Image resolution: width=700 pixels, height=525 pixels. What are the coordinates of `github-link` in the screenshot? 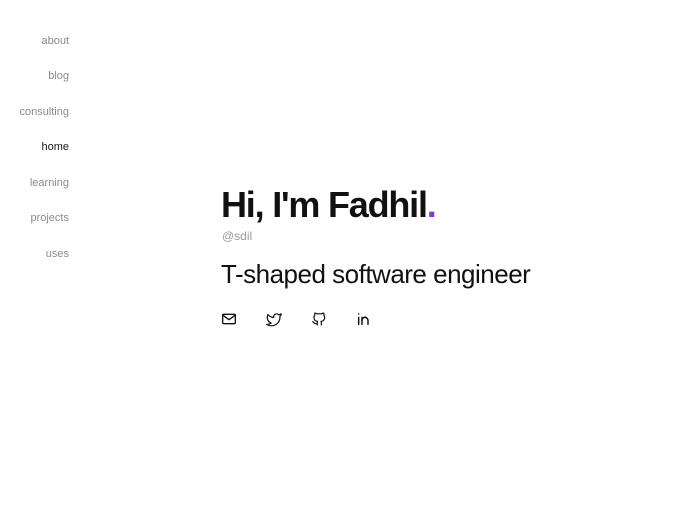 It's located at (319, 319).